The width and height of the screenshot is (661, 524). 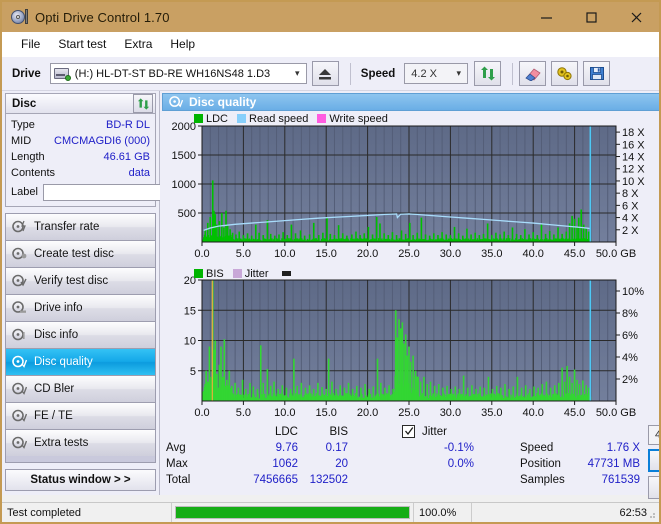 I want to click on refresh-button, so click(x=488, y=73).